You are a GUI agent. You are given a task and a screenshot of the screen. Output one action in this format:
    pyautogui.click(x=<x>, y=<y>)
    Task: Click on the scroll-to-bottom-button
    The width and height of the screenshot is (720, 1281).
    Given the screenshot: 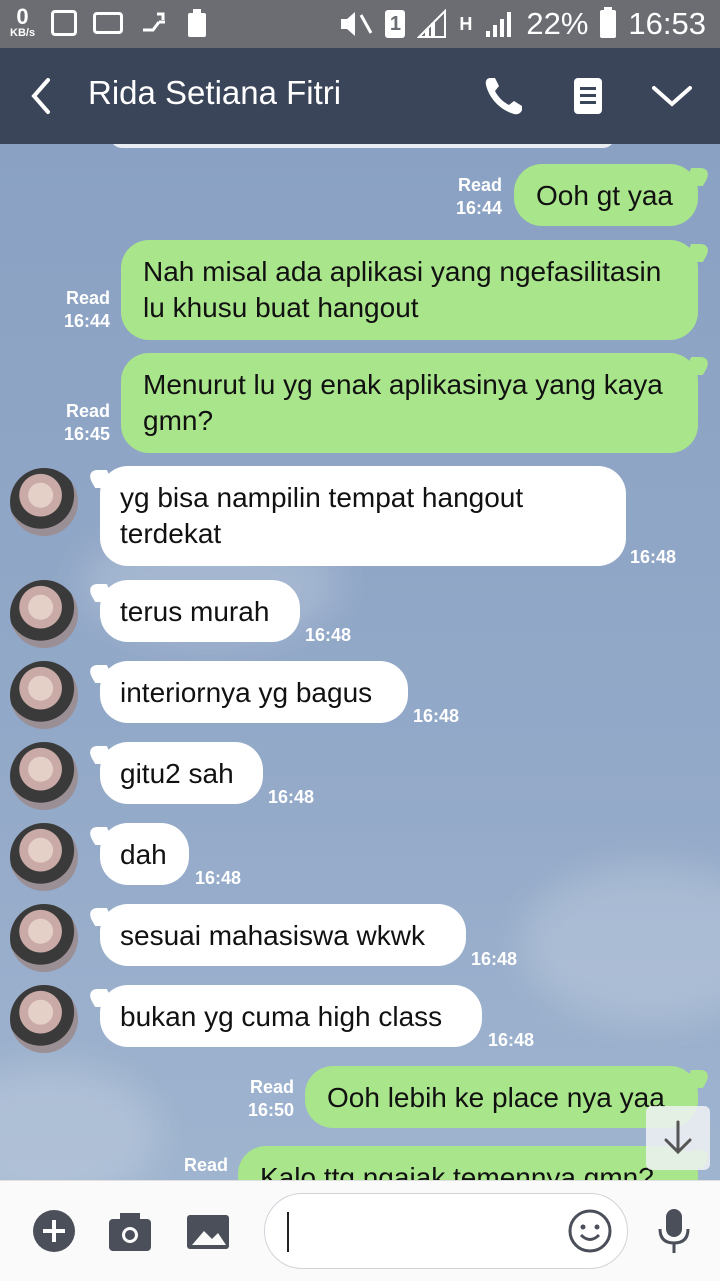 What is the action you would take?
    pyautogui.click(x=678, y=1138)
    